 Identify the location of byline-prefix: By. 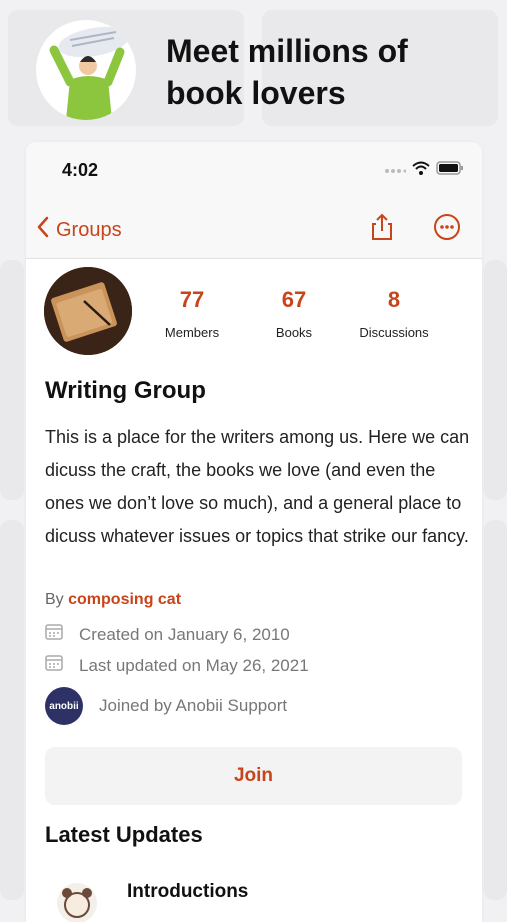
(54, 599).